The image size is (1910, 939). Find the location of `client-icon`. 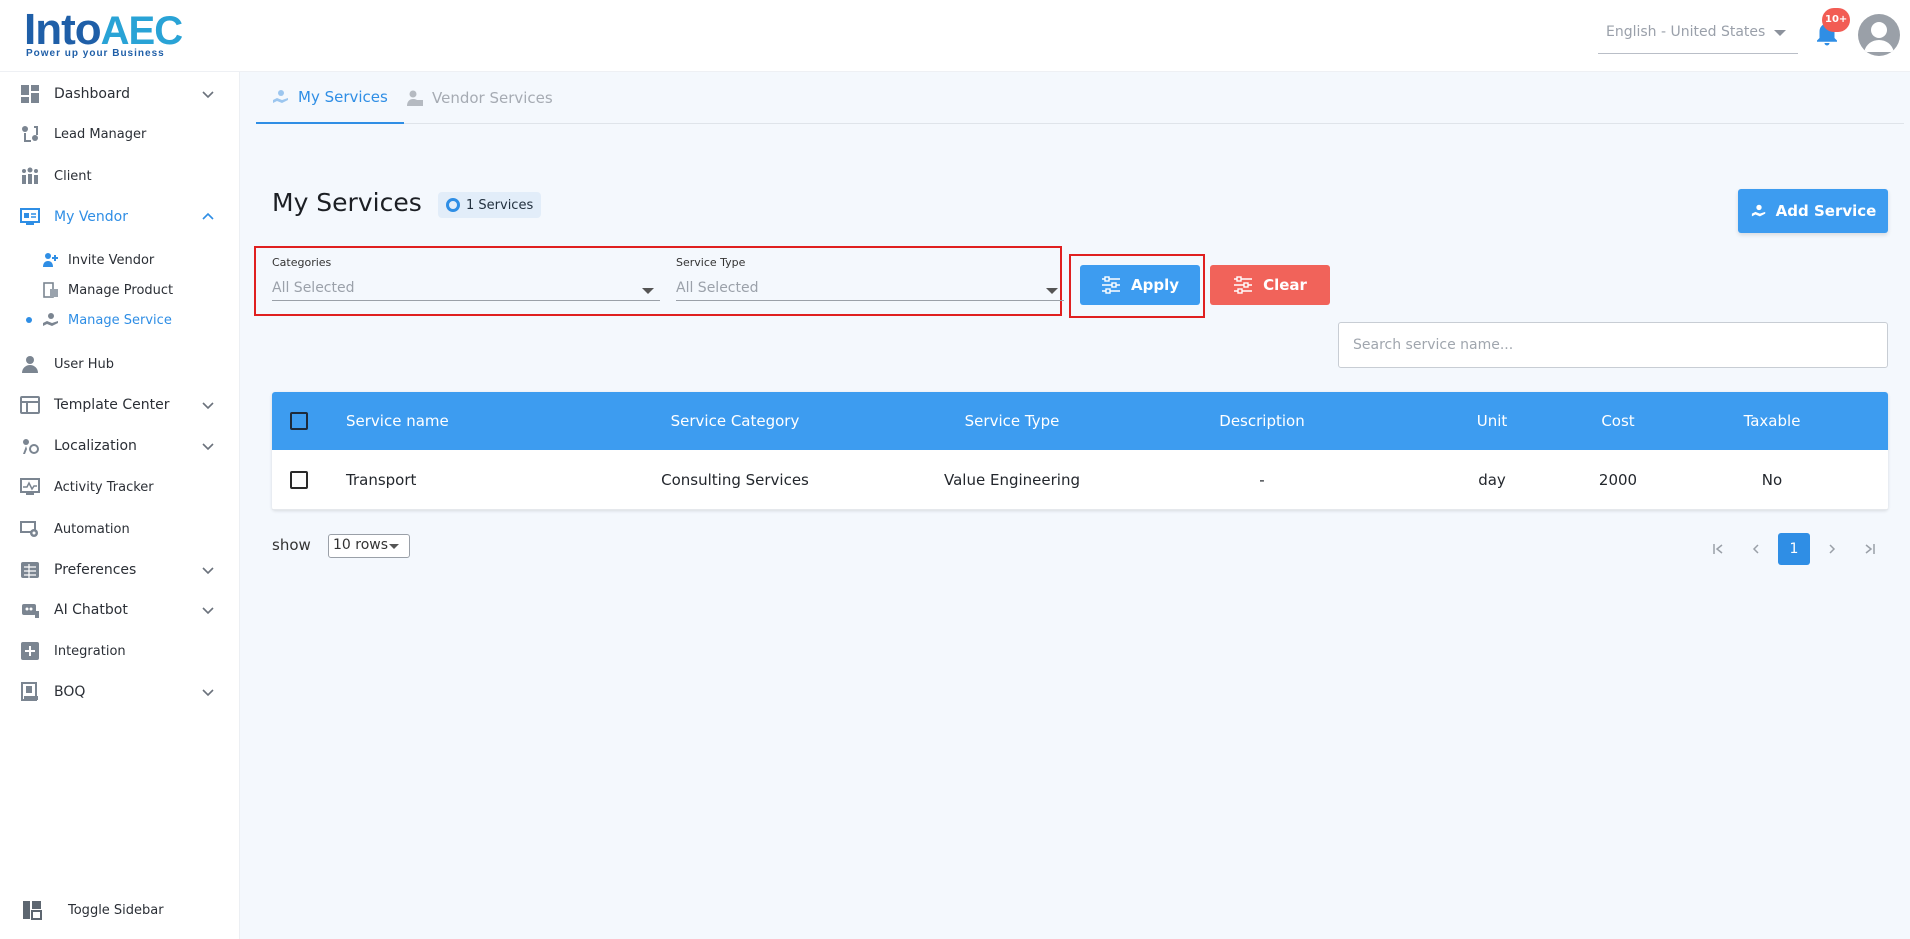

client-icon is located at coordinates (30, 175).